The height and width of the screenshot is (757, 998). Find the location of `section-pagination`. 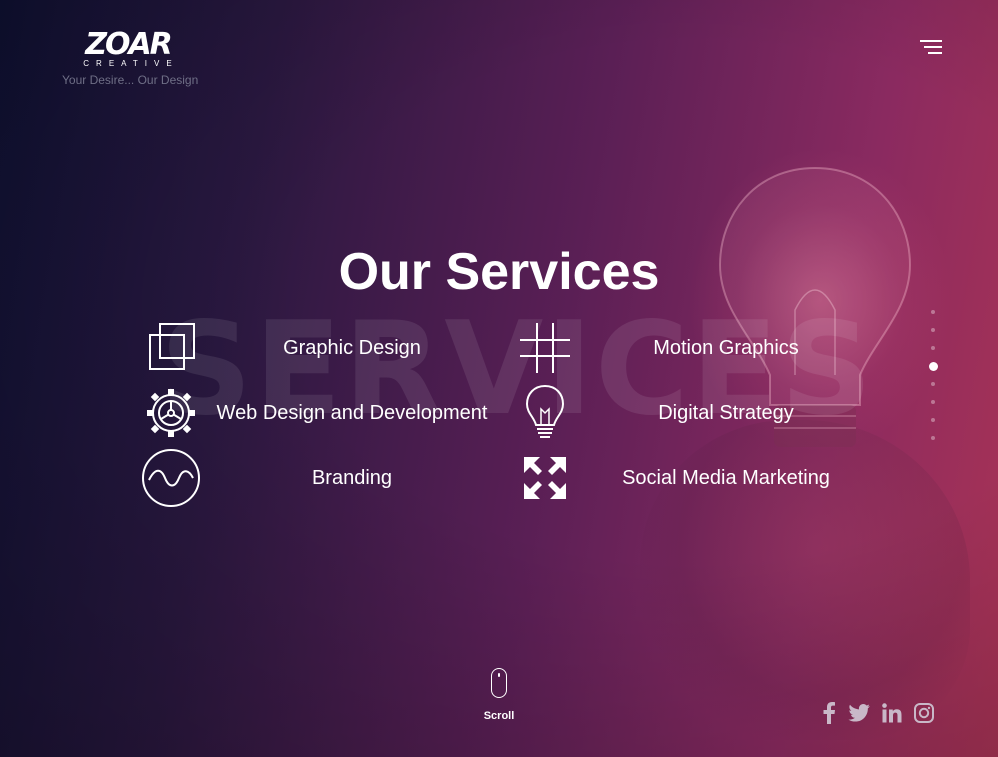

section-pagination is located at coordinates (933, 382).